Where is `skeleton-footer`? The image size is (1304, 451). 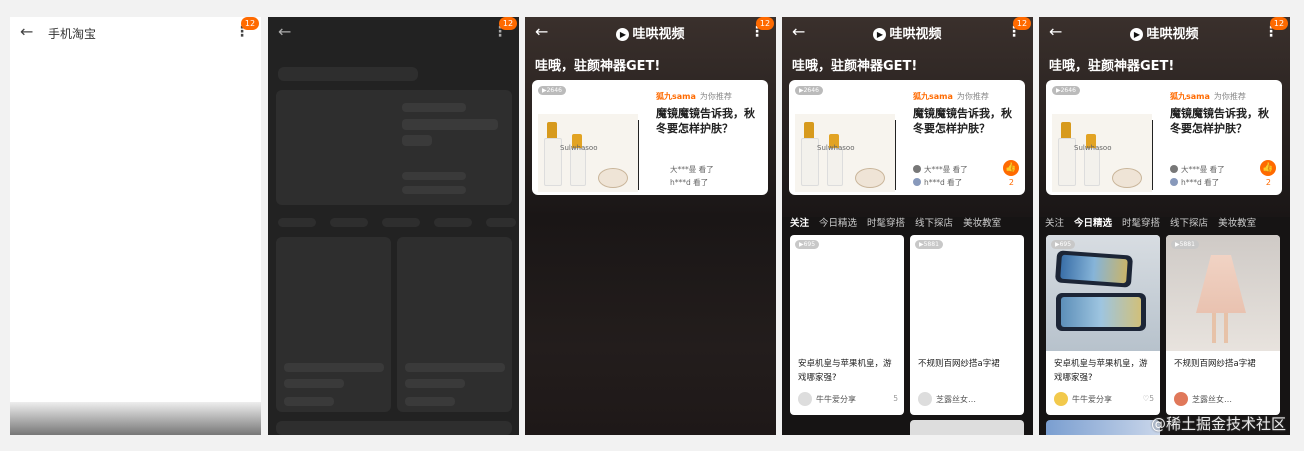
skeleton-footer is located at coordinates (394, 428).